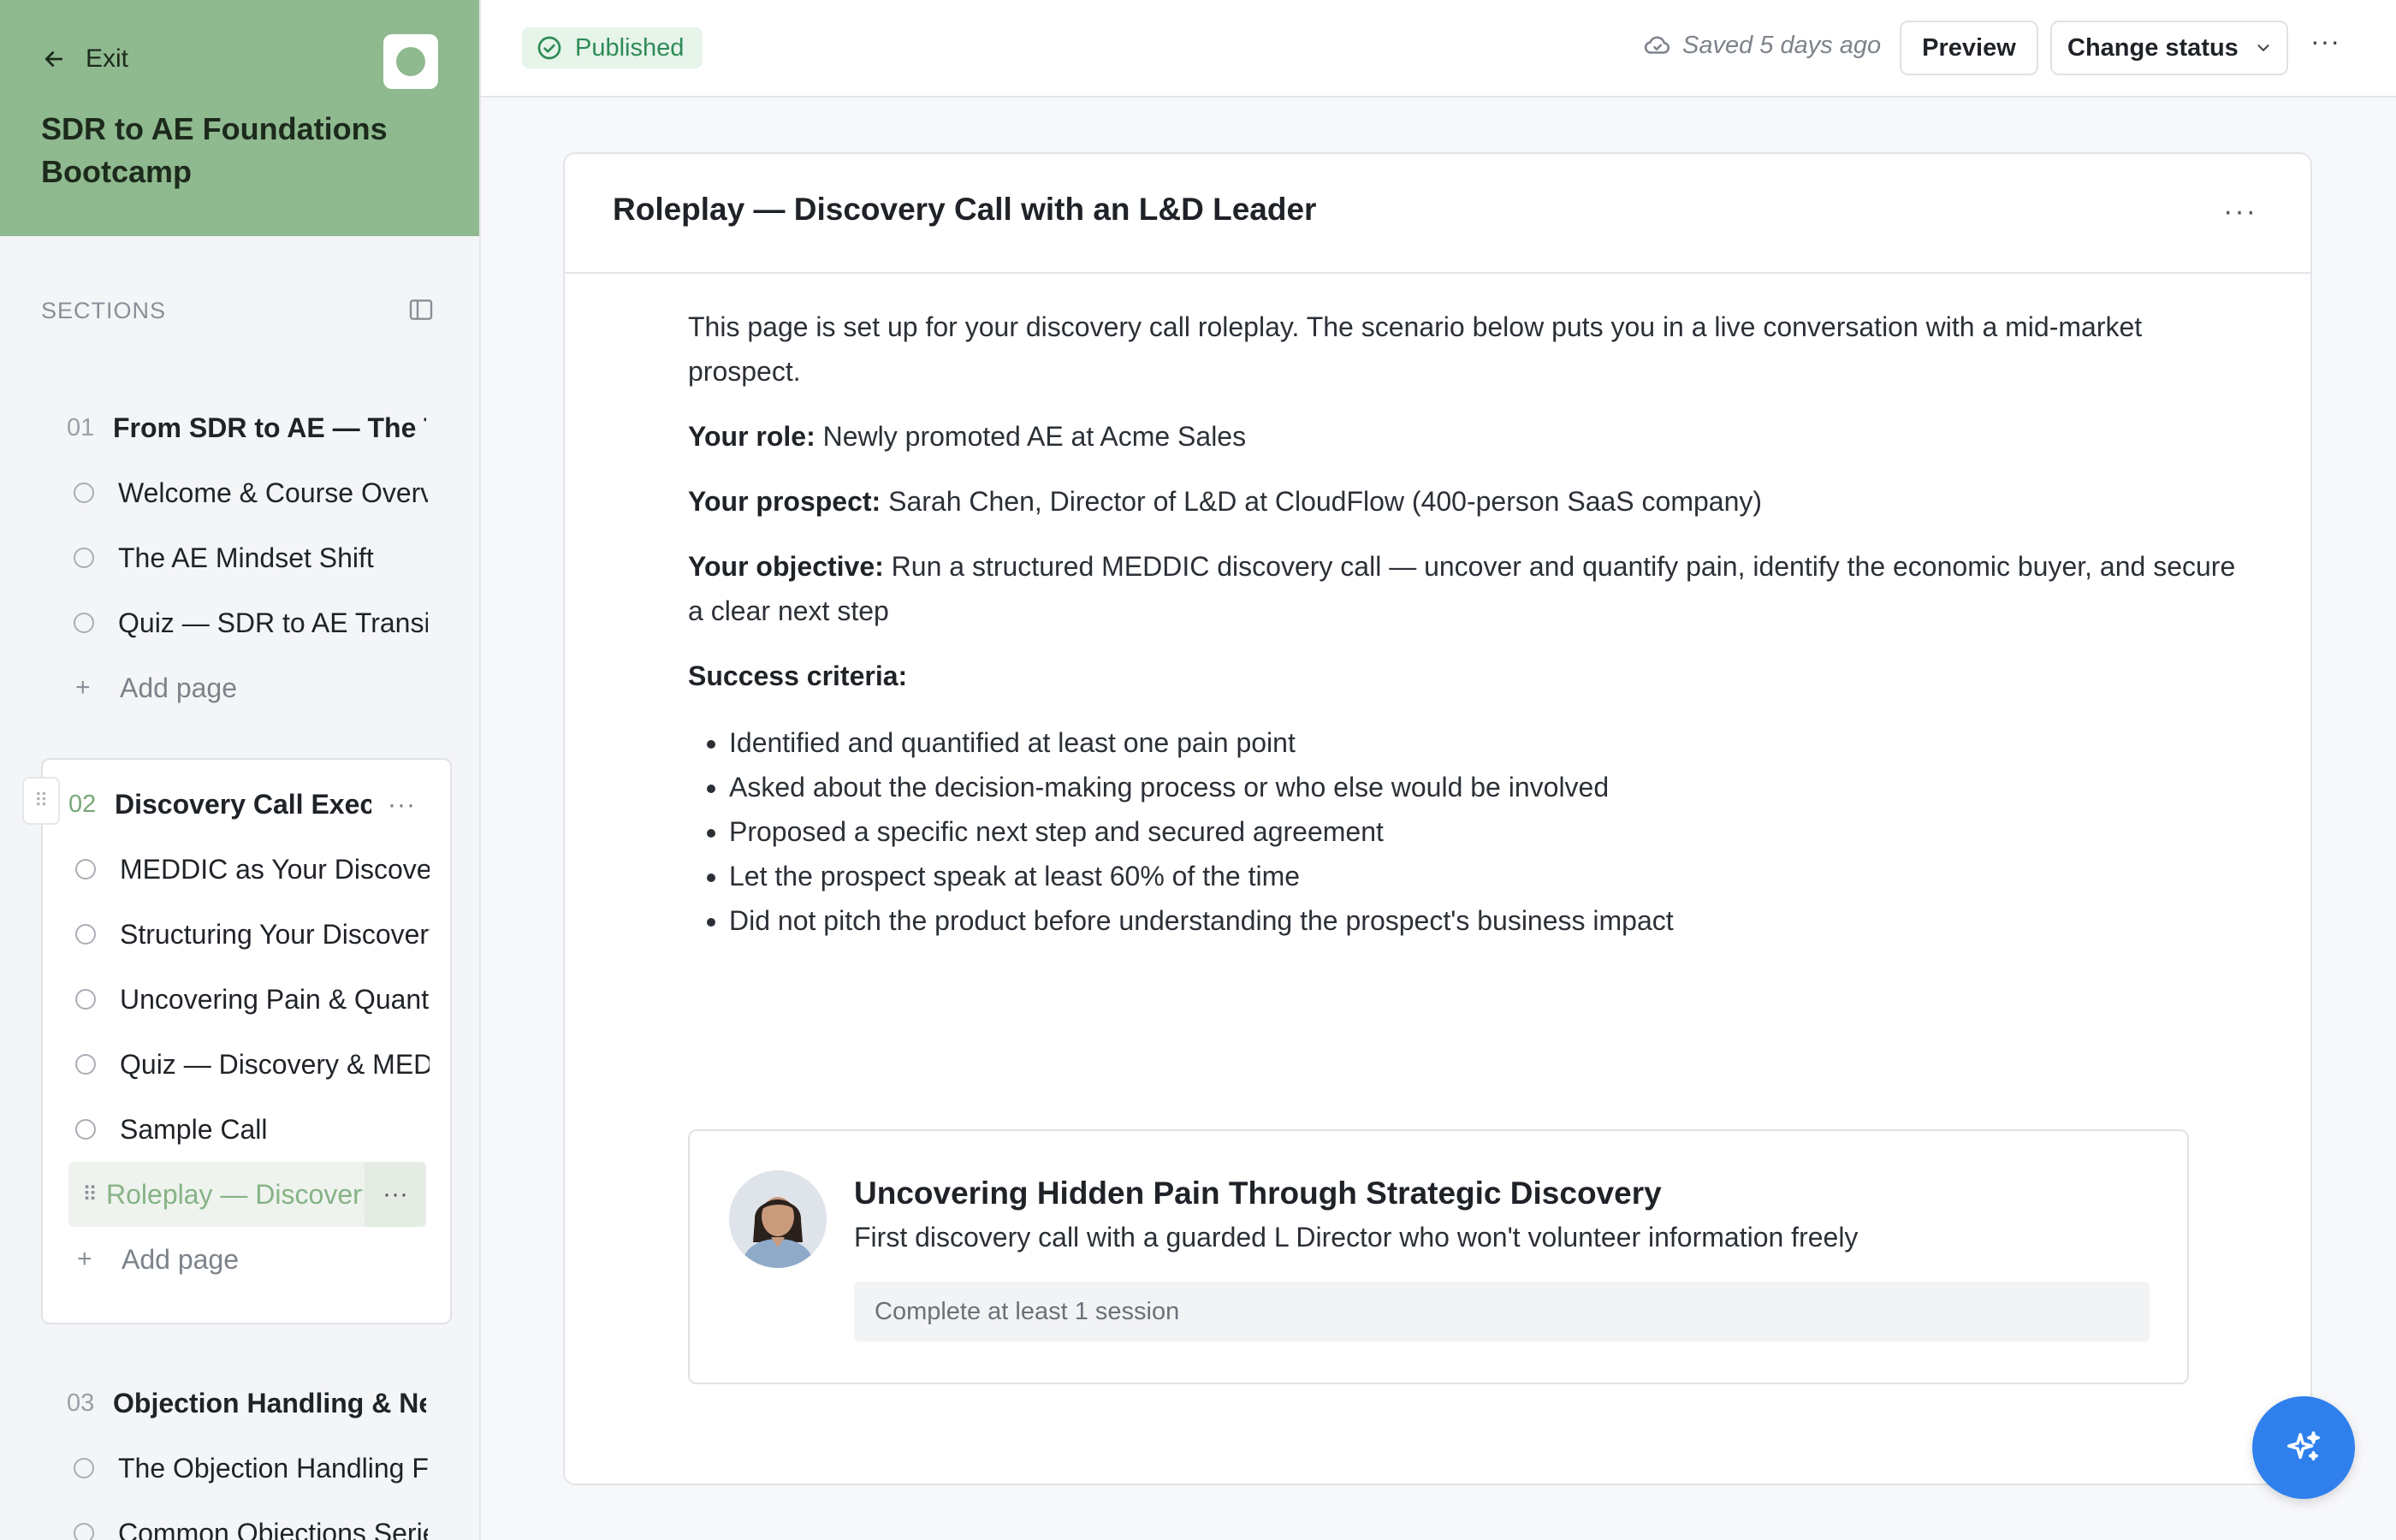  I want to click on logo-dot, so click(410, 61).